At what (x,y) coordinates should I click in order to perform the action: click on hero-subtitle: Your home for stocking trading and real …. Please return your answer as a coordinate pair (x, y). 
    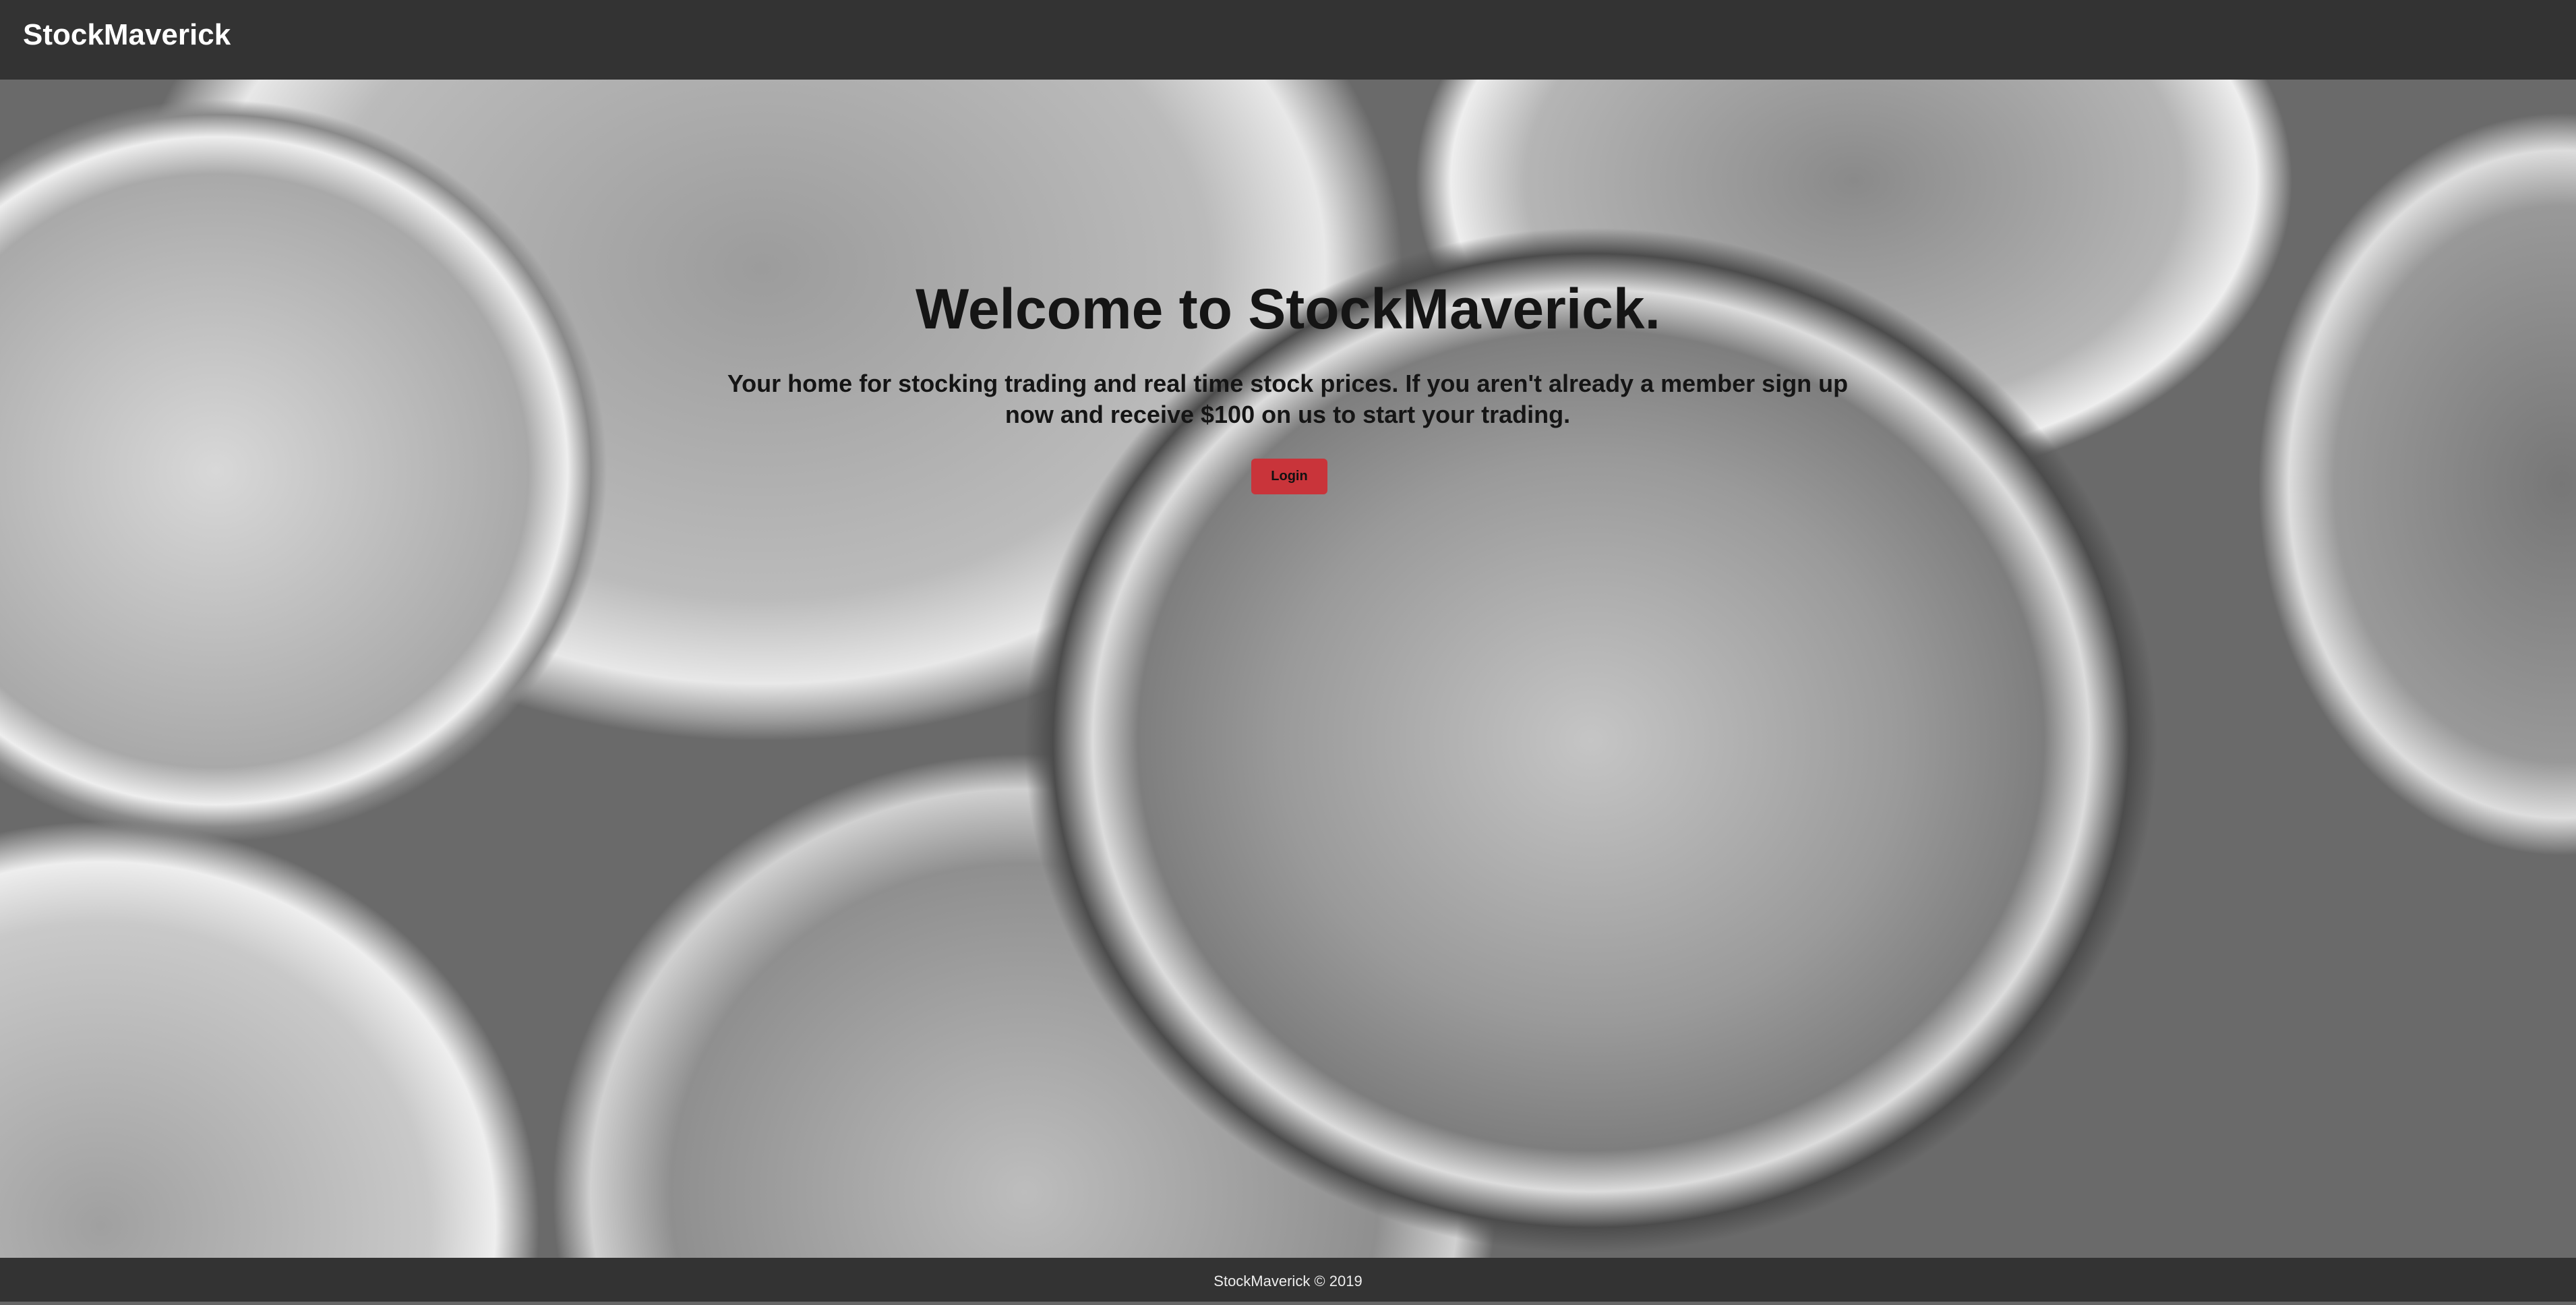
    Looking at the image, I should click on (1288, 399).